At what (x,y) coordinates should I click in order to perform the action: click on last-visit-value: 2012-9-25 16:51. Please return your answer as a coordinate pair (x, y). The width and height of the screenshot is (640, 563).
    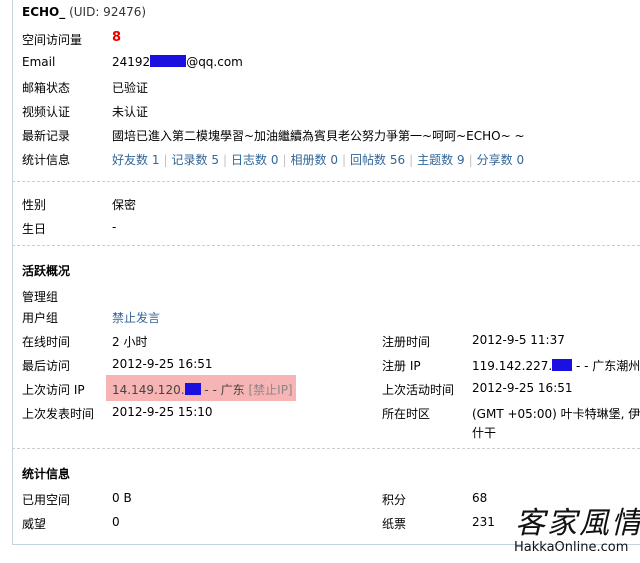
    Looking at the image, I should click on (162, 364).